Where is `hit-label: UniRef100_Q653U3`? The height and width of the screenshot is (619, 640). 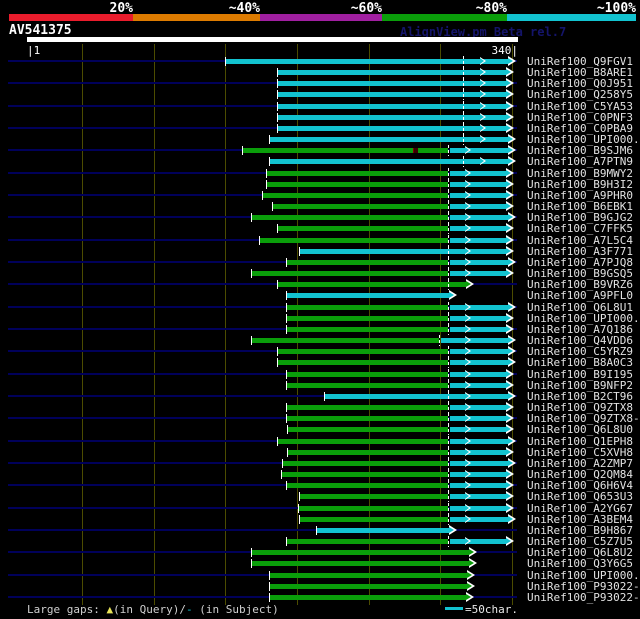
hit-label: UniRef100_Q653U3 is located at coordinates (580, 496).